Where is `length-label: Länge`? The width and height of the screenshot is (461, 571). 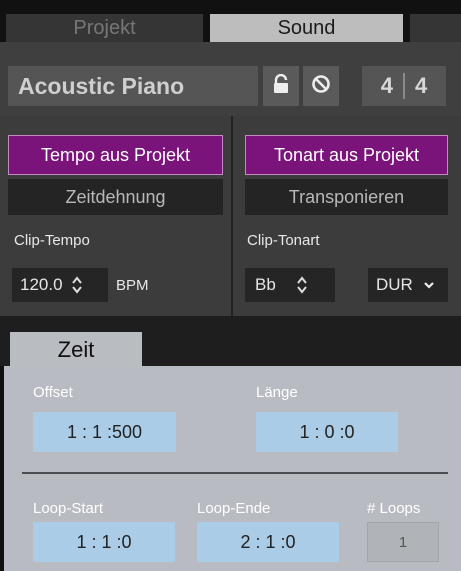
length-label: Länge is located at coordinates (277, 392).